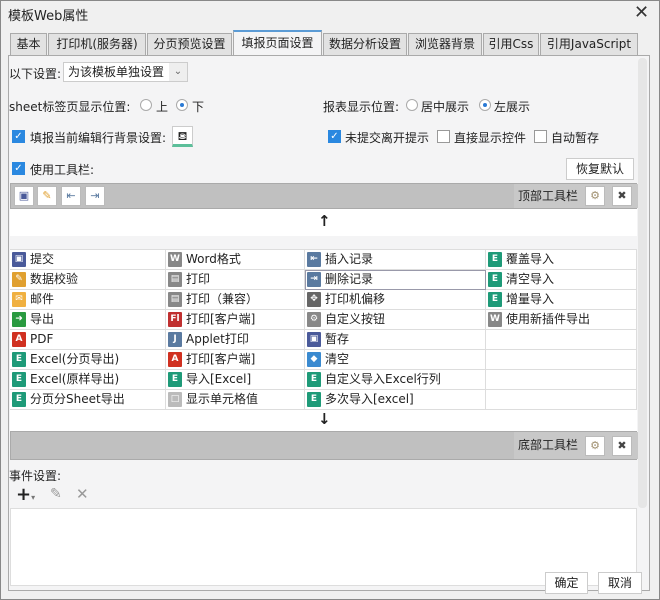  I want to click on toolbar-button-option: ➜ 导出, so click(88, 320).